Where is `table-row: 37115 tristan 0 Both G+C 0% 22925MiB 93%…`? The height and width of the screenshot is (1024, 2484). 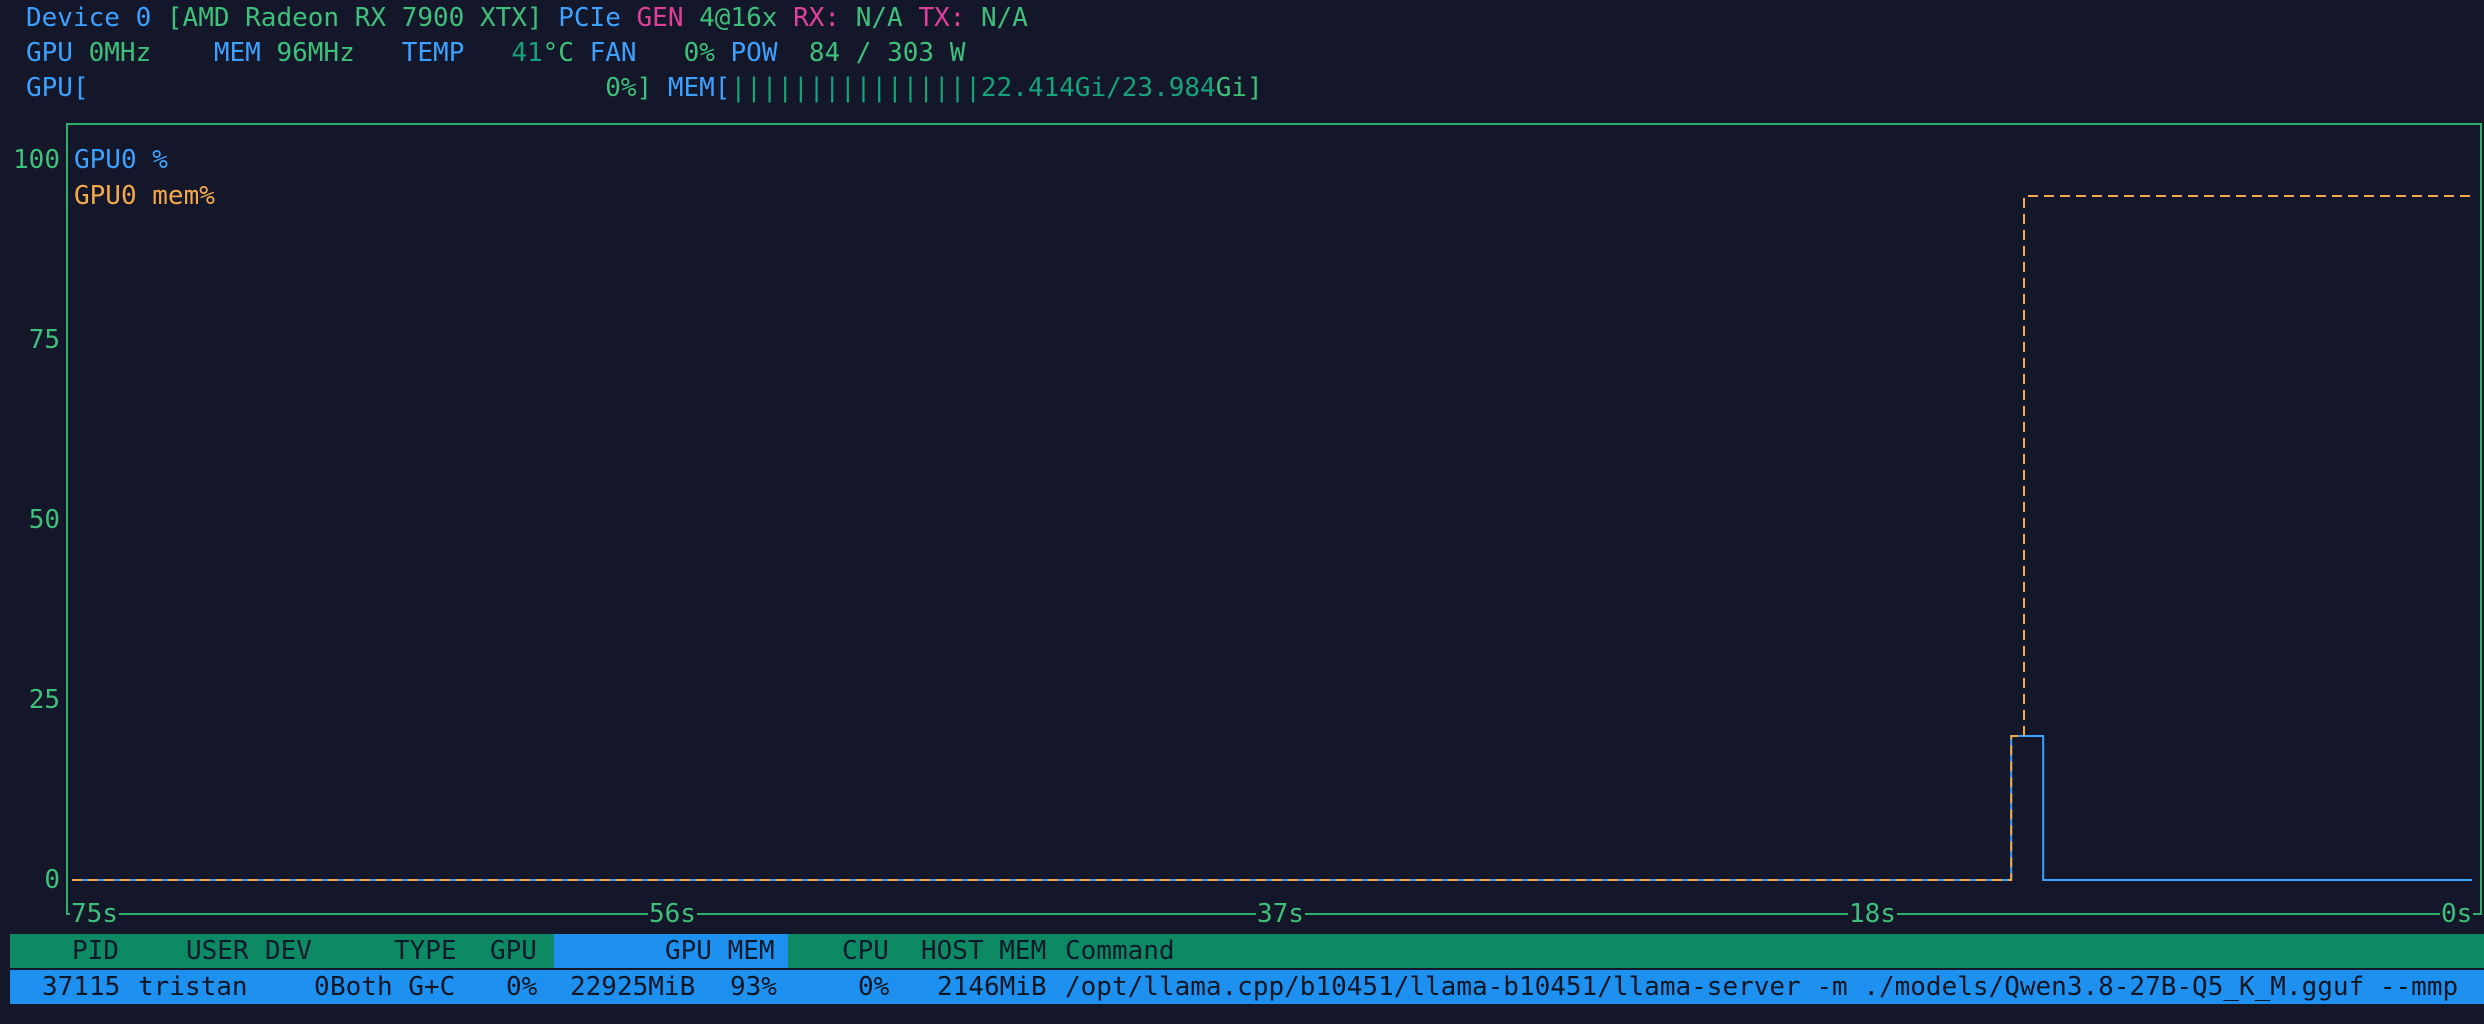
table-row: 37115 tristan 0 Both G+C 0% 22925MiB 93%… is located at coordinates (1247, 987).